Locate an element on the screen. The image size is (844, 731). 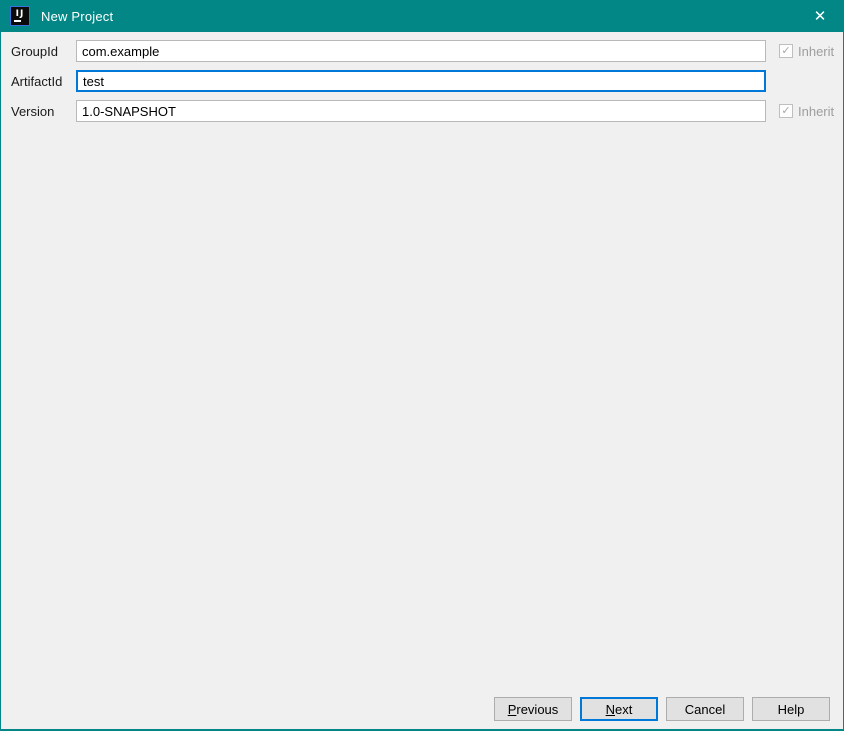
version-inherit: ✓ Inherit is located at coordinates (806, 111).